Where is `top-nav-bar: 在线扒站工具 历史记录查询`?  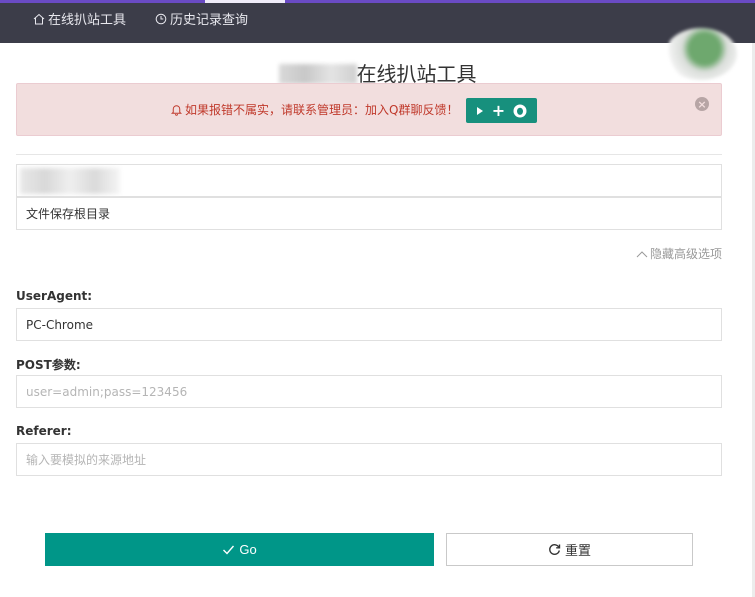 top-nav-bar: 在线扒站工具 历史记录查询 is located at coordinates (377, 21).